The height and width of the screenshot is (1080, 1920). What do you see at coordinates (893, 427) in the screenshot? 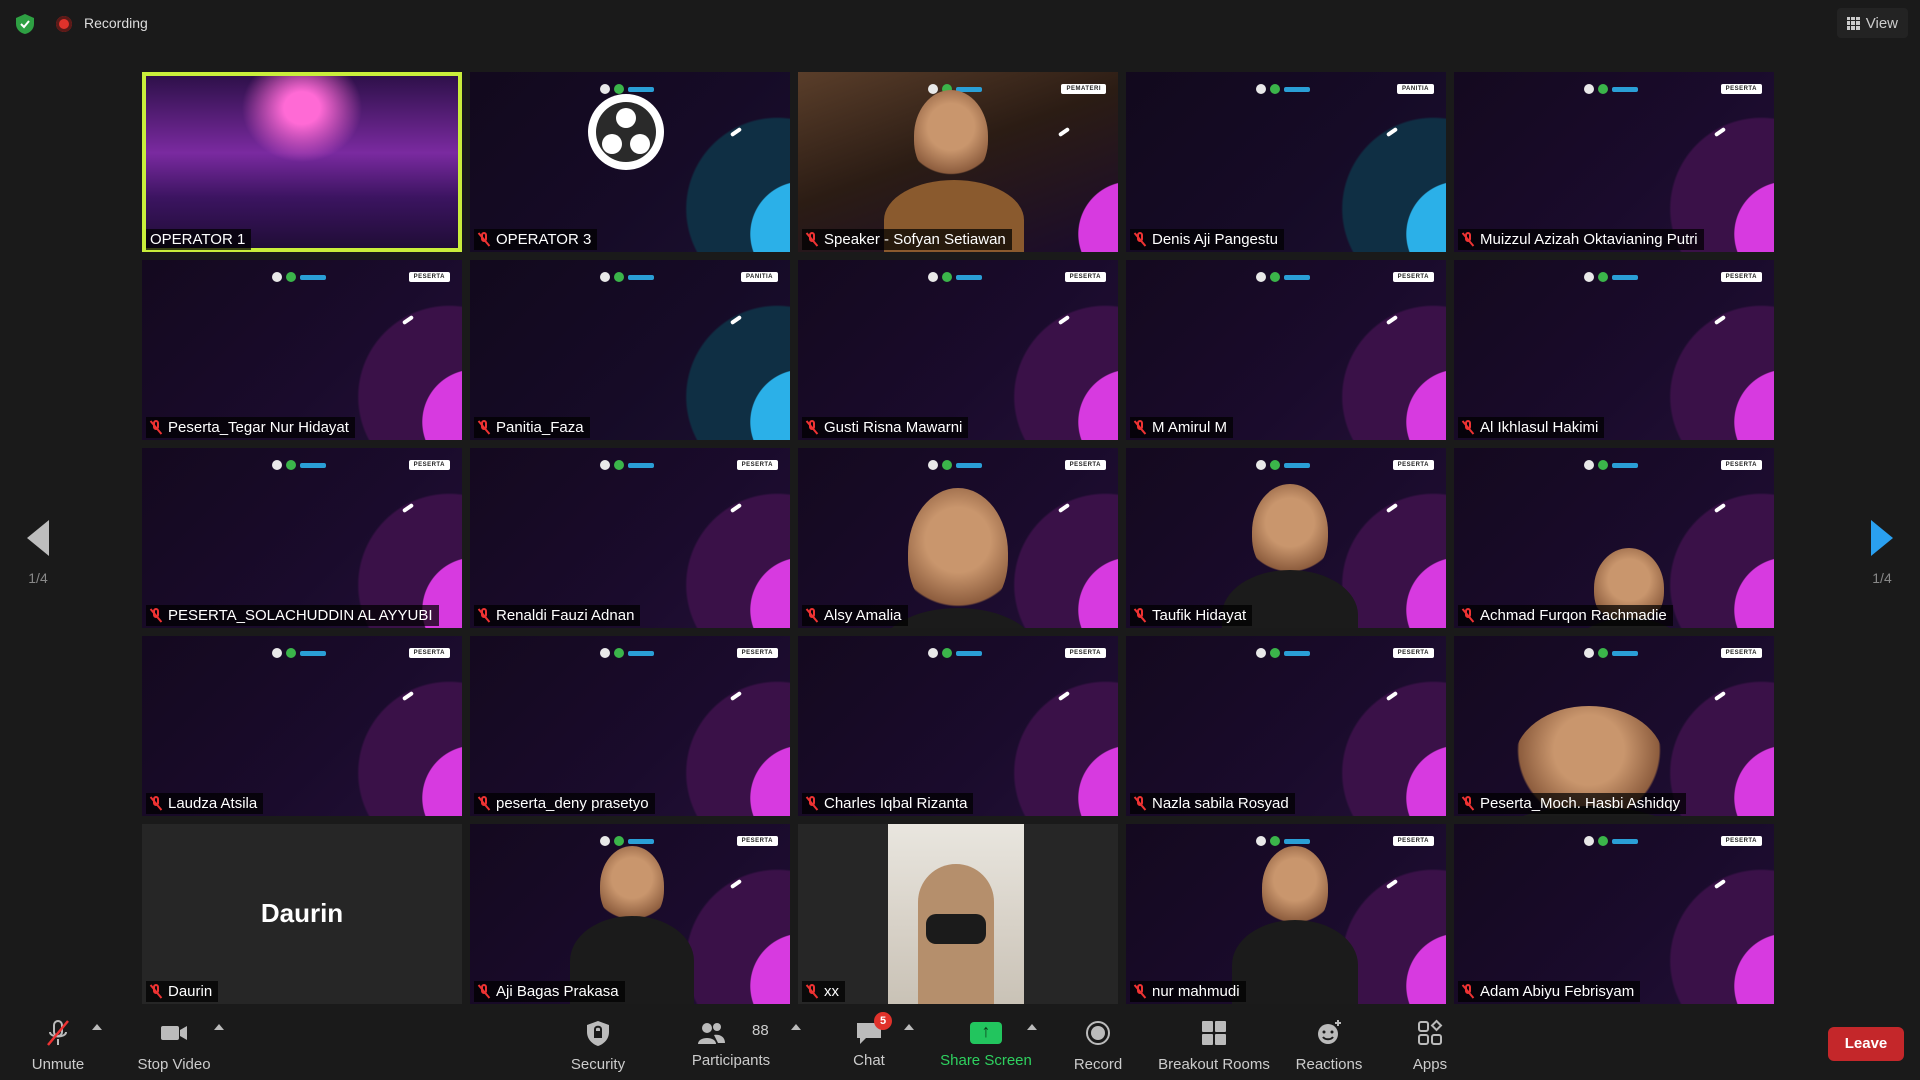
I see `participant-name: Gusti Risna Mawarni` at bounding box center [893, 427].